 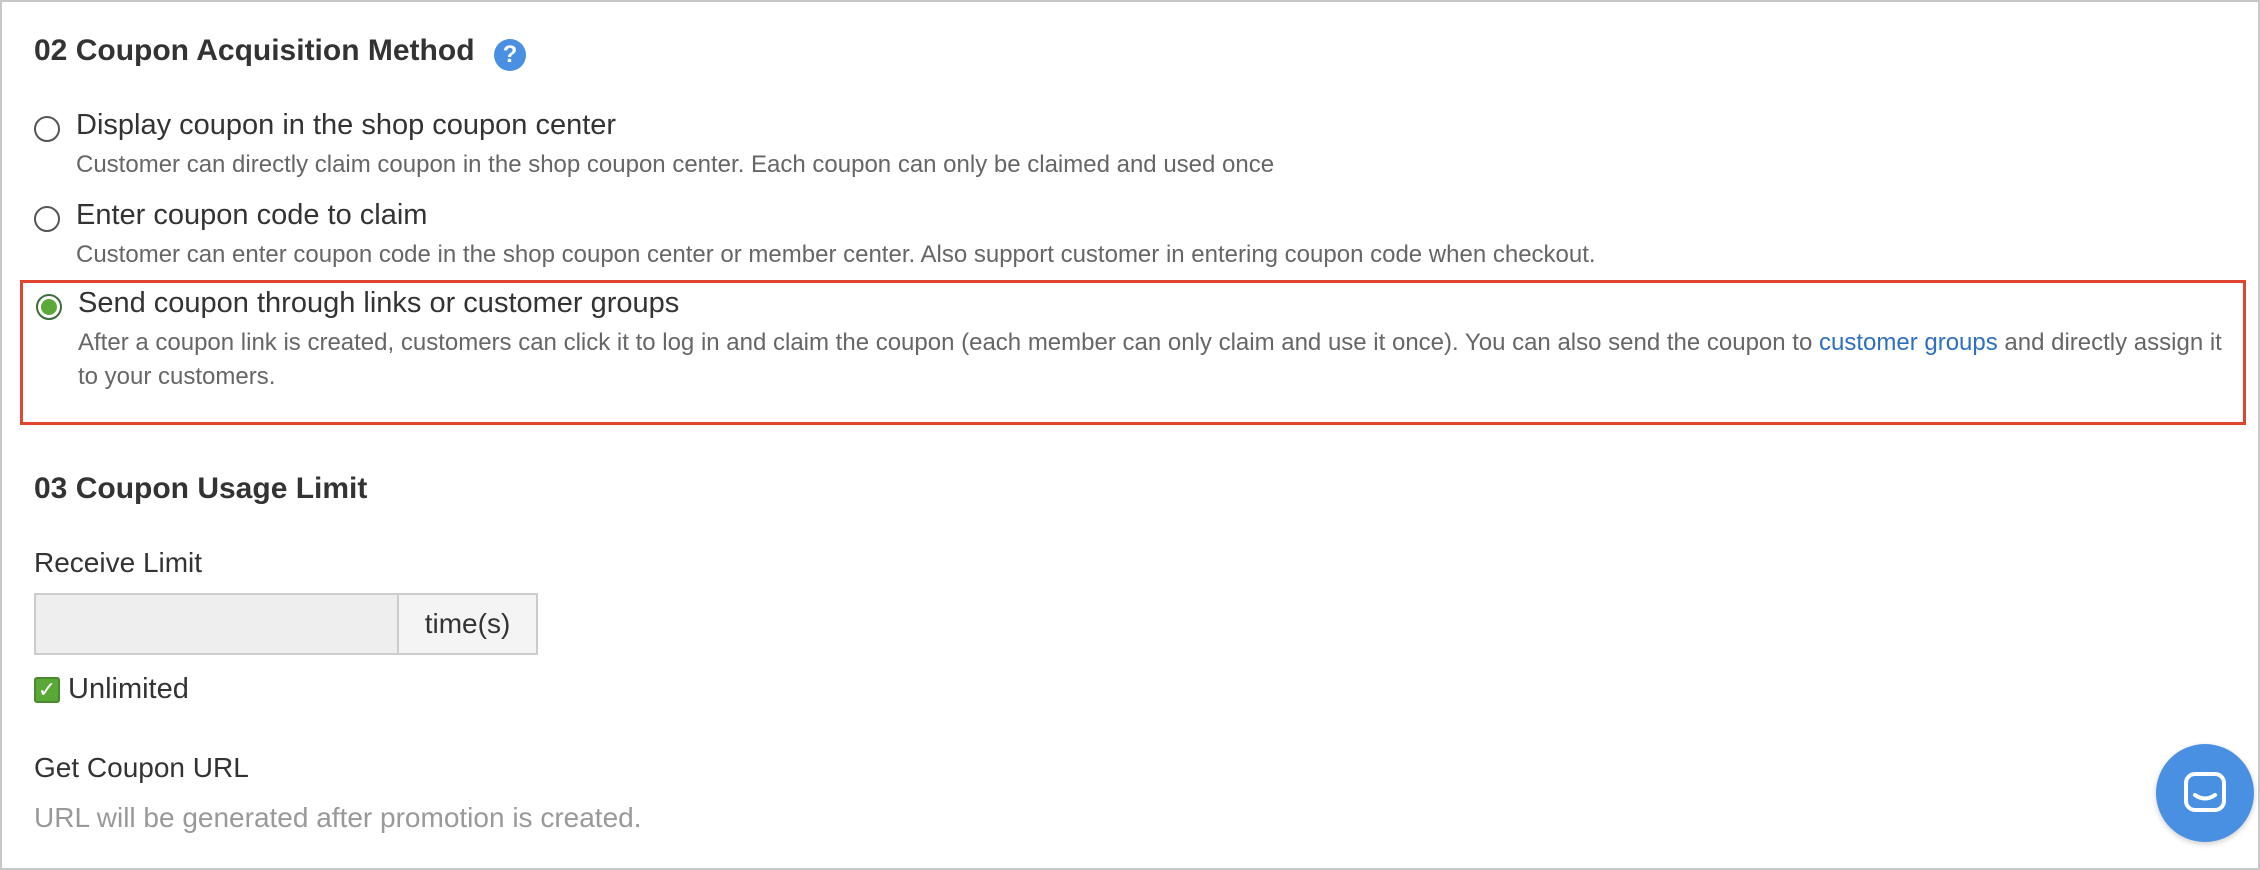 I want to click on unlimited-checkbox: ✓, so click(x=47, y=689).